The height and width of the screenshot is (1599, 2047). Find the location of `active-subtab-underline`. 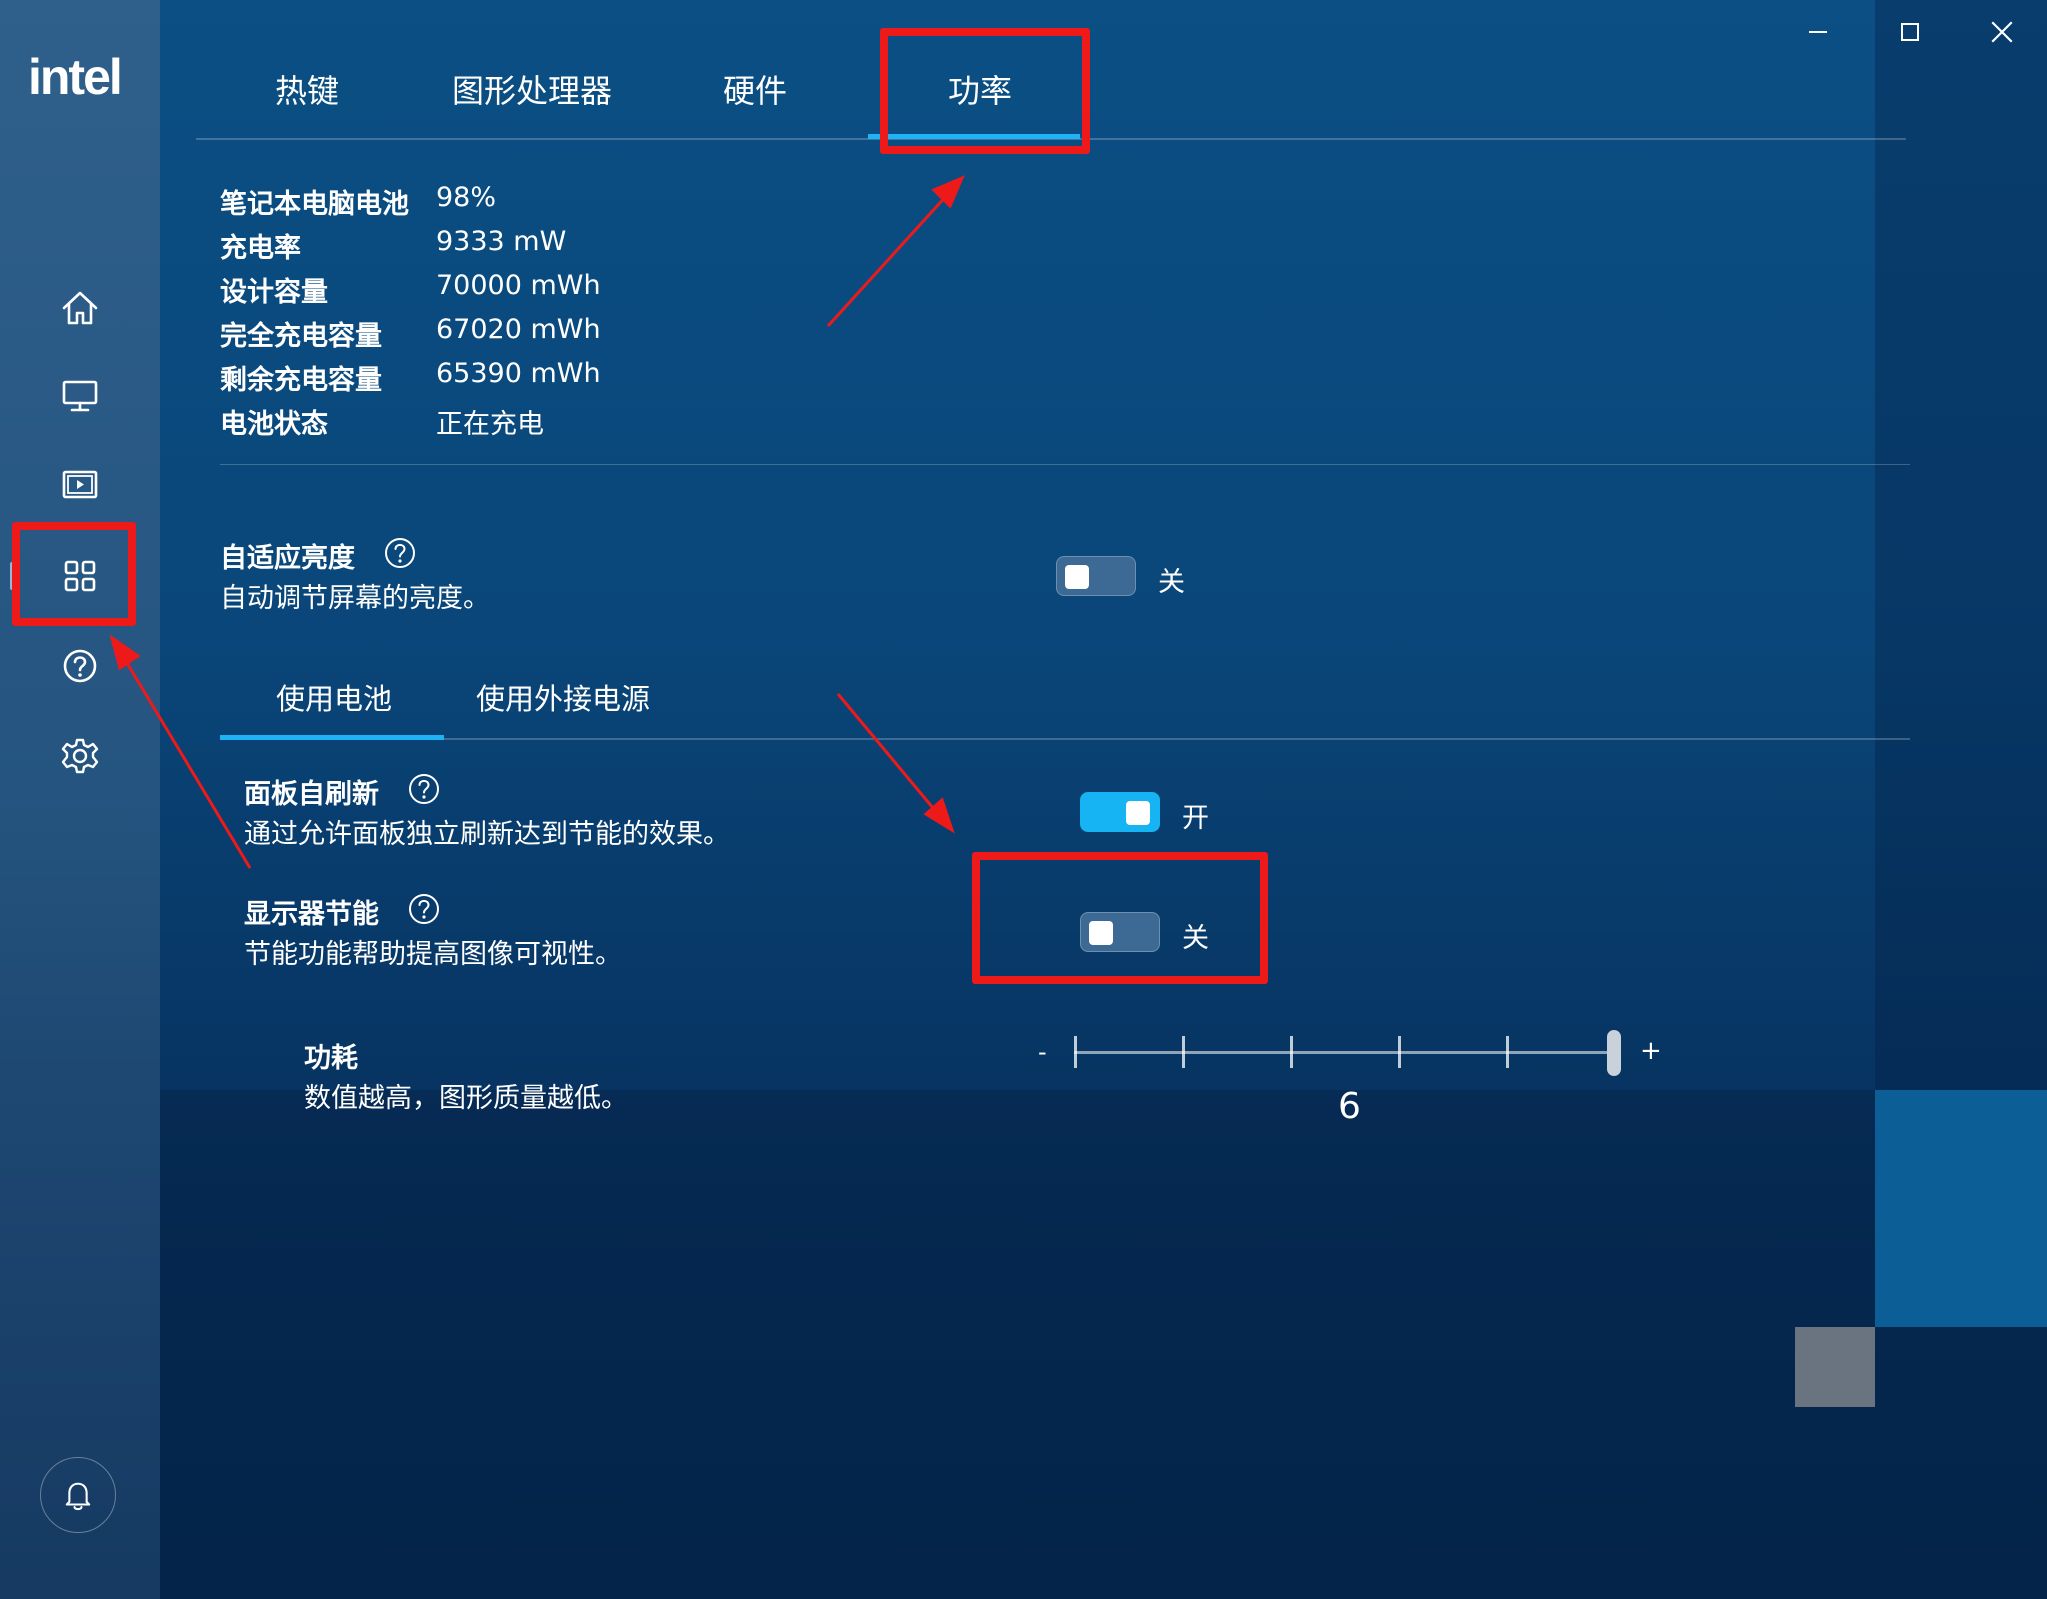

active-subtab-underline is located at coordinates (332, 737).